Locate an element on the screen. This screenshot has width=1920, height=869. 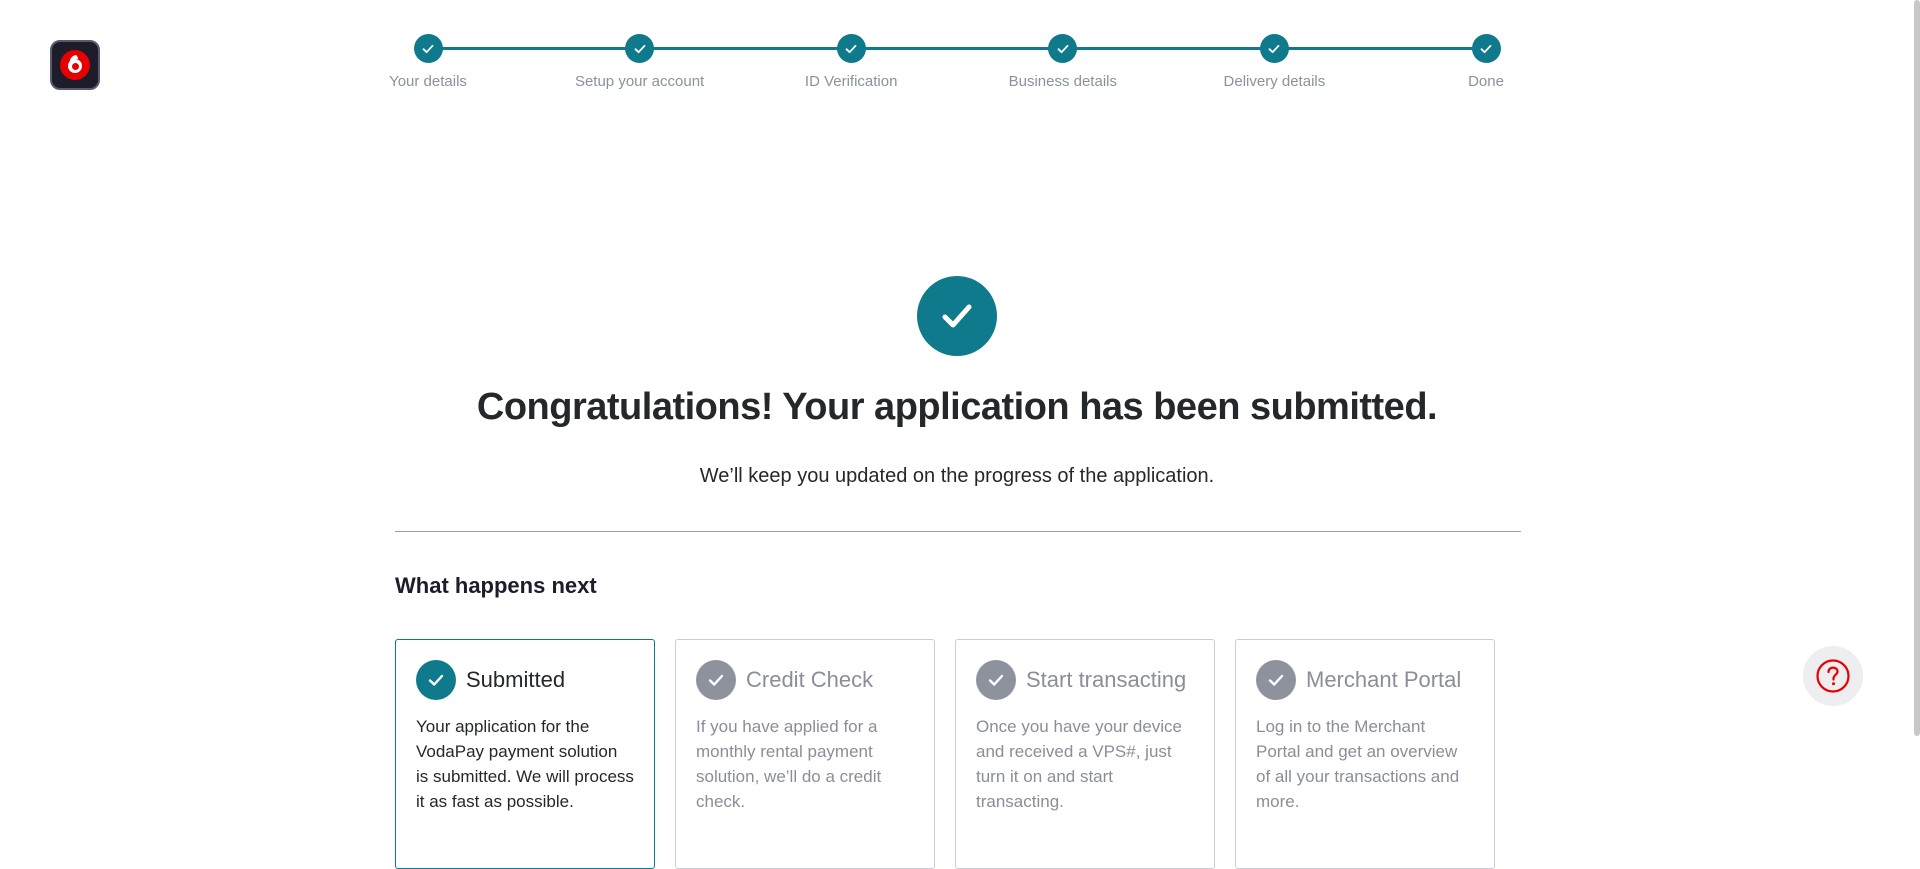
step-id-verification: ID Verification is located at coordinates (851, 62).